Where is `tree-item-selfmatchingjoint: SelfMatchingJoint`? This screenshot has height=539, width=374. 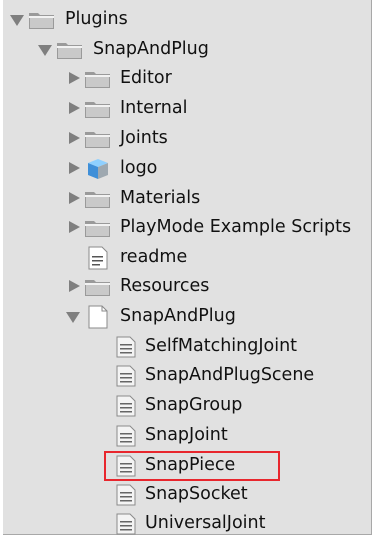
tree-item-selfmatchingjoint: SelfMatchingJoint is located at coordinates (187, 346).